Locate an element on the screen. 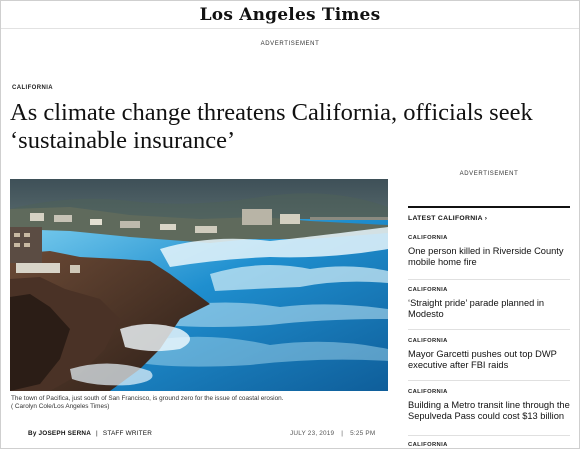 Image resolution: width=580 pixels, height=449 pixels. advertisement-label-side: ADVERTISEMENT is located at coordinates (489, 174).